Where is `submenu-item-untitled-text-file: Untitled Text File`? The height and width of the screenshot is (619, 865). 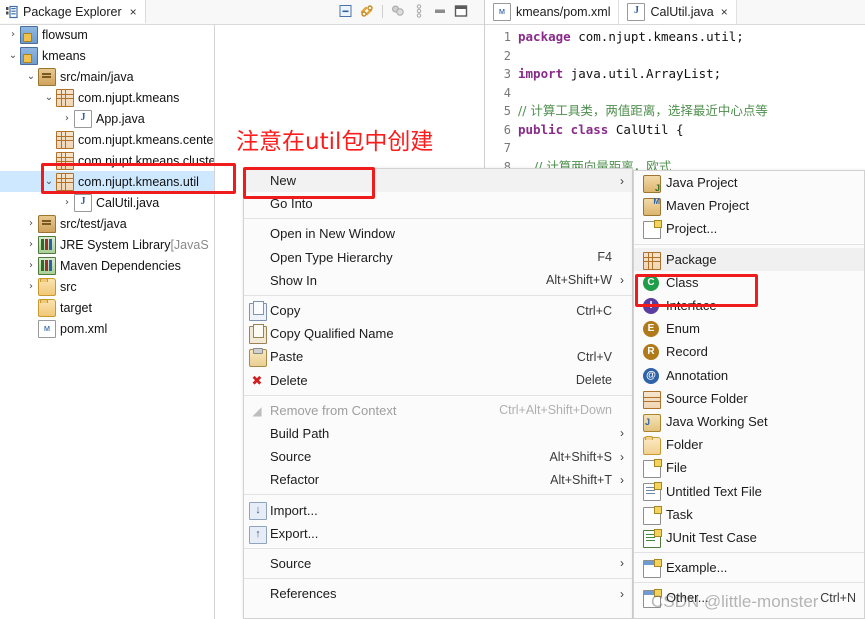 submenu-item-untitled-text-file: Untitled Text File is located at coordinates (749, 490).